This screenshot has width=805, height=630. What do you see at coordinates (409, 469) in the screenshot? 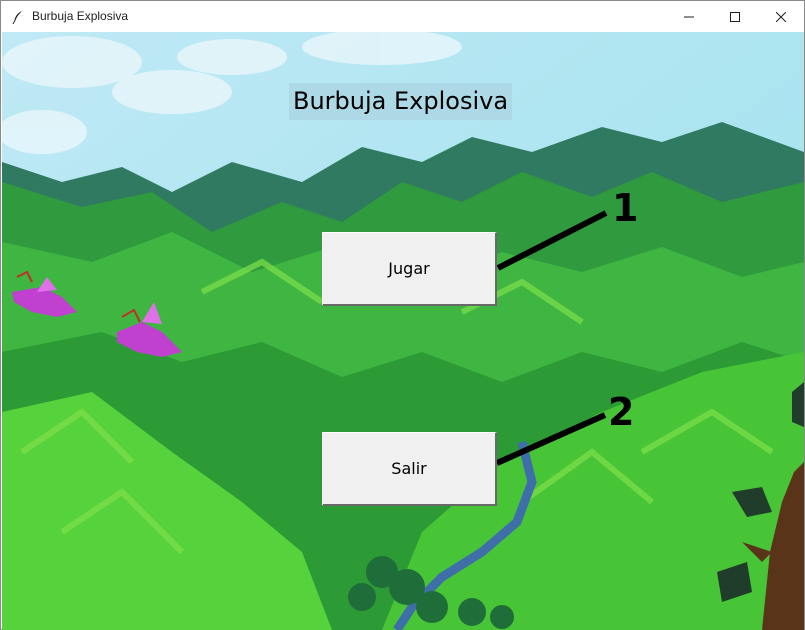
I see `exit-button: Salir` at bounding box center [409, 469].